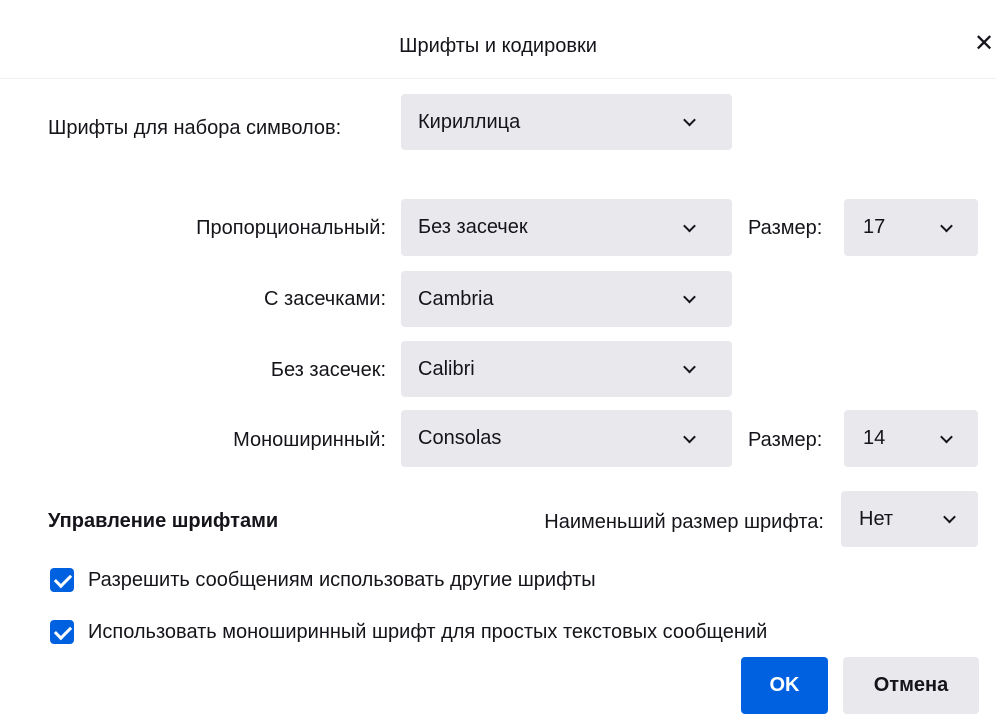 The width and height of the screenshot is (996, 722). Describe the element at coordinates (684, 522) in the screenshot. I see `min-font-size-label: Наименьший размер шрифта:` at that location.